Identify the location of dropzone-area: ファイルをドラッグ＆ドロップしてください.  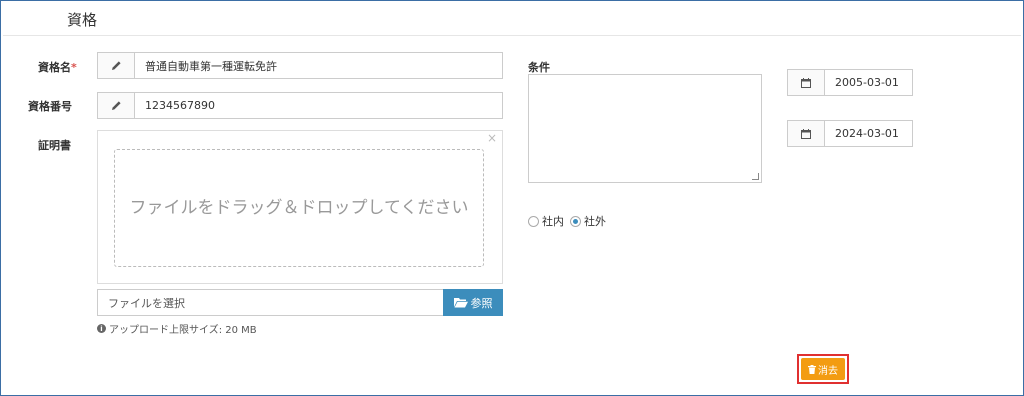
(299, 208).